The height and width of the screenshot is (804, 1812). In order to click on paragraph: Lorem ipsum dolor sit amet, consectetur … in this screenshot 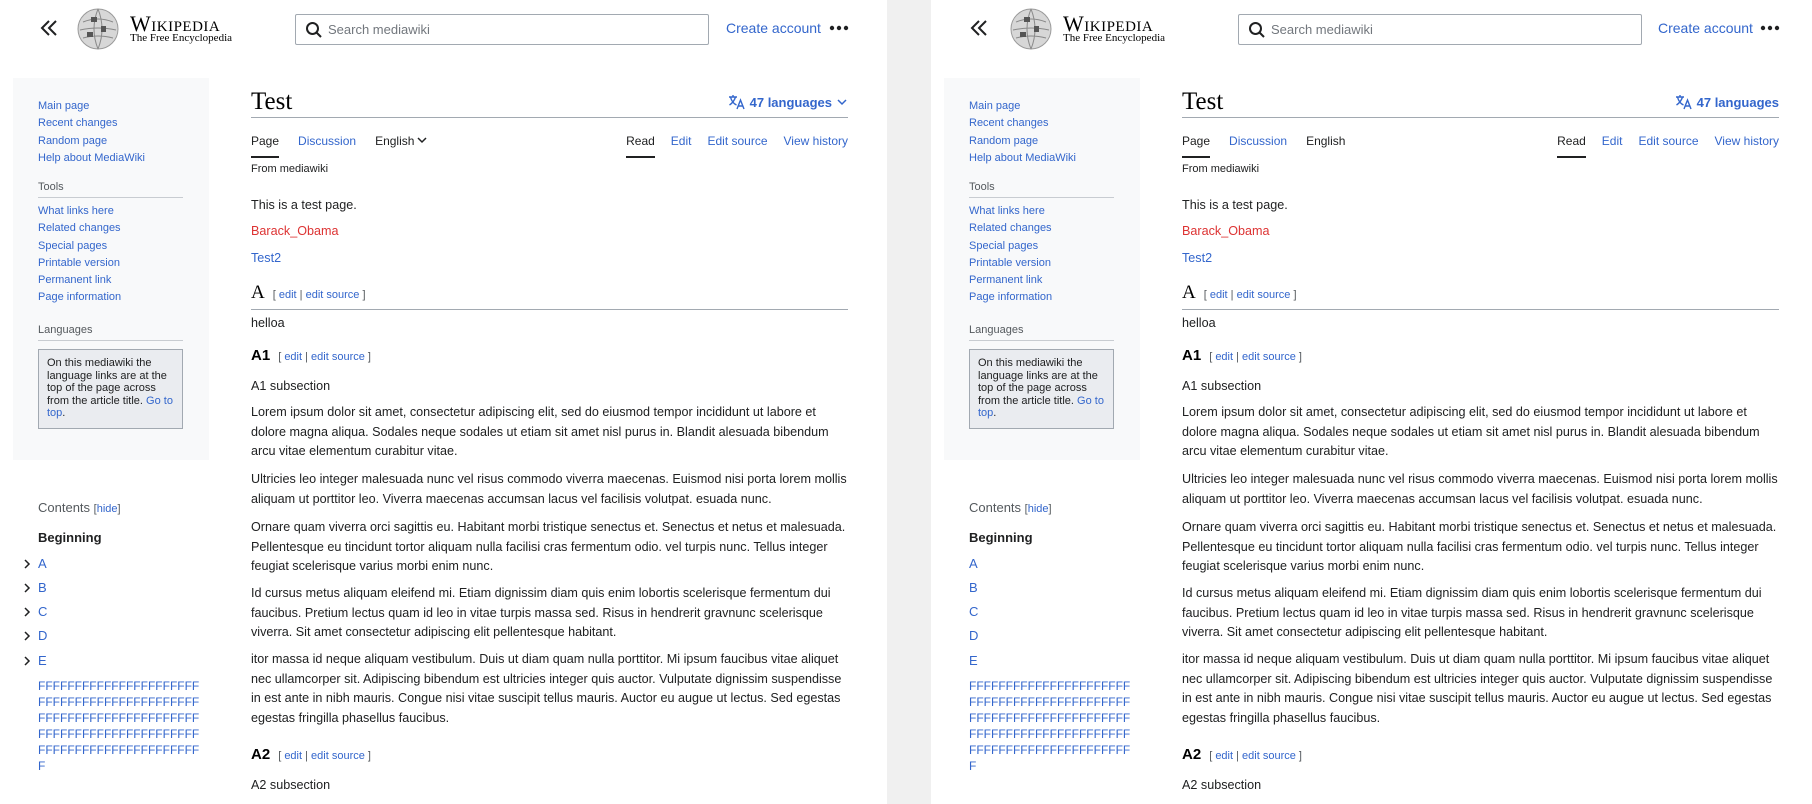, I will do `click(540, 431)`.